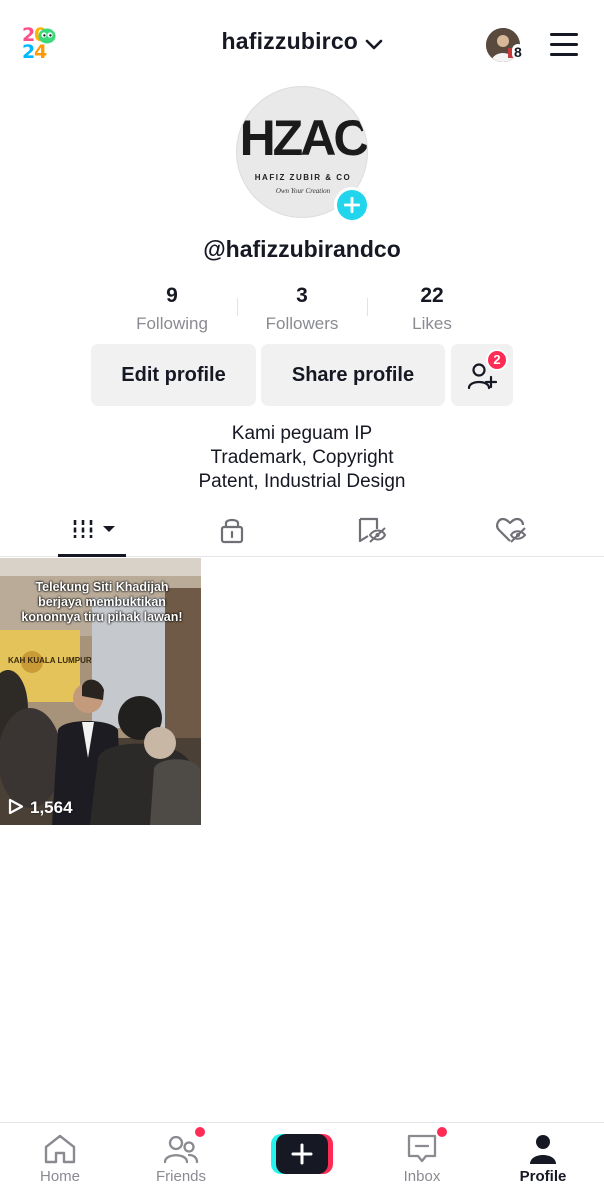 The image size is (604, 1200). I want to click on add-friends-badge: 2, so click(497, 360).